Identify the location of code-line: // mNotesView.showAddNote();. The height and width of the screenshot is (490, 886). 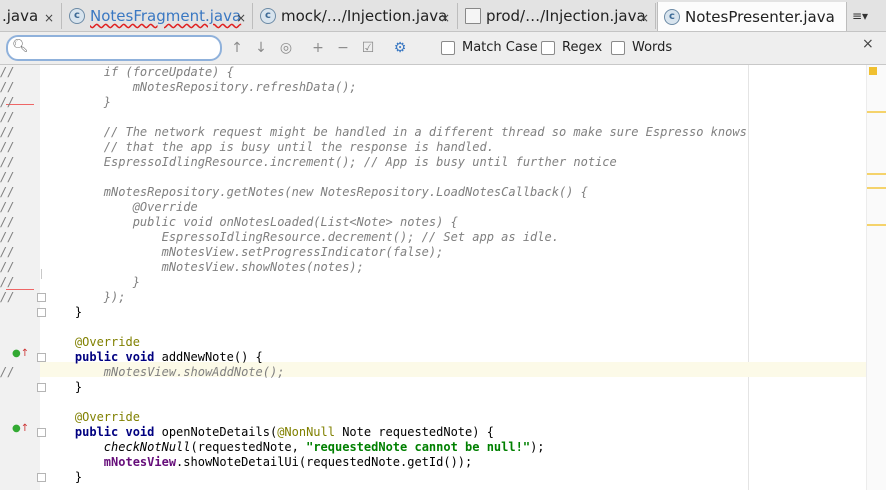
(433, 372).